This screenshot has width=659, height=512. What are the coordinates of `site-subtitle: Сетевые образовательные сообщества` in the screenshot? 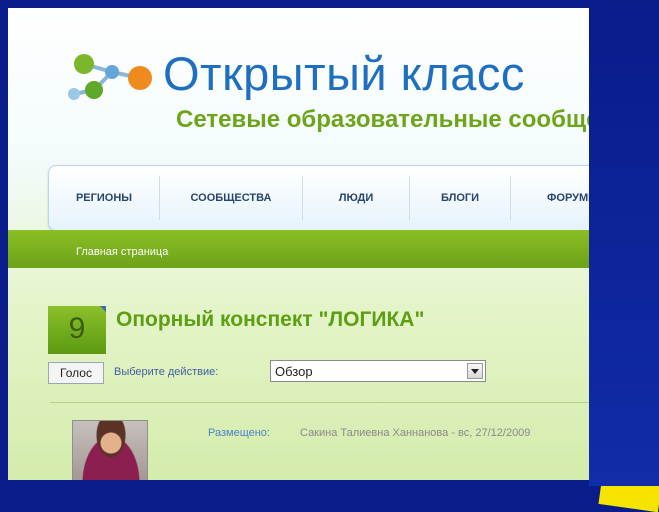 It's located at (412, 119).